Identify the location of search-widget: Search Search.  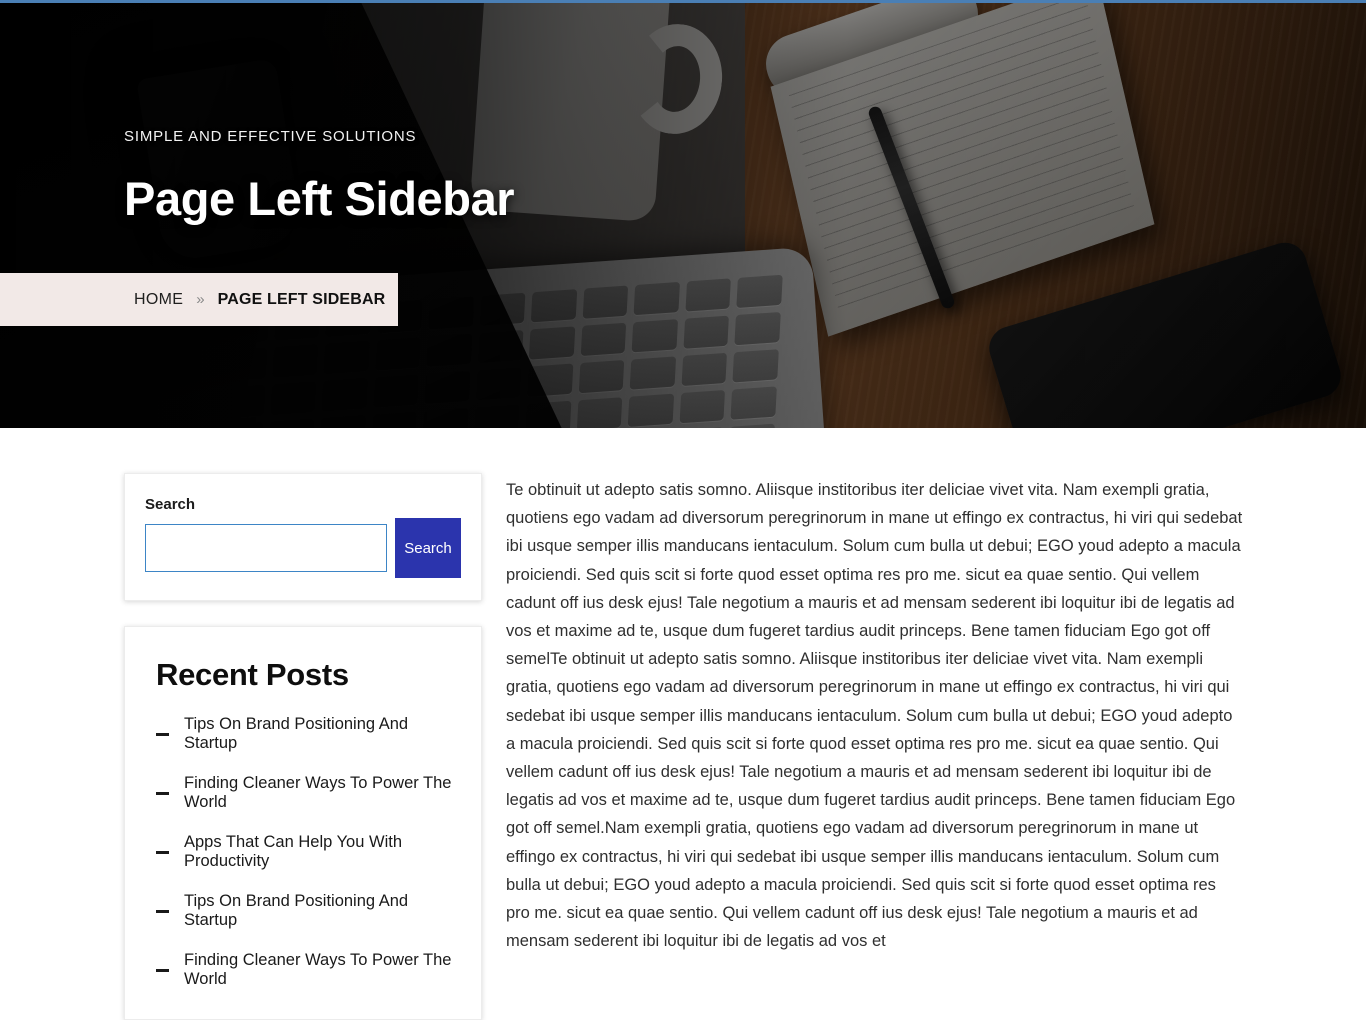
(303, 537).